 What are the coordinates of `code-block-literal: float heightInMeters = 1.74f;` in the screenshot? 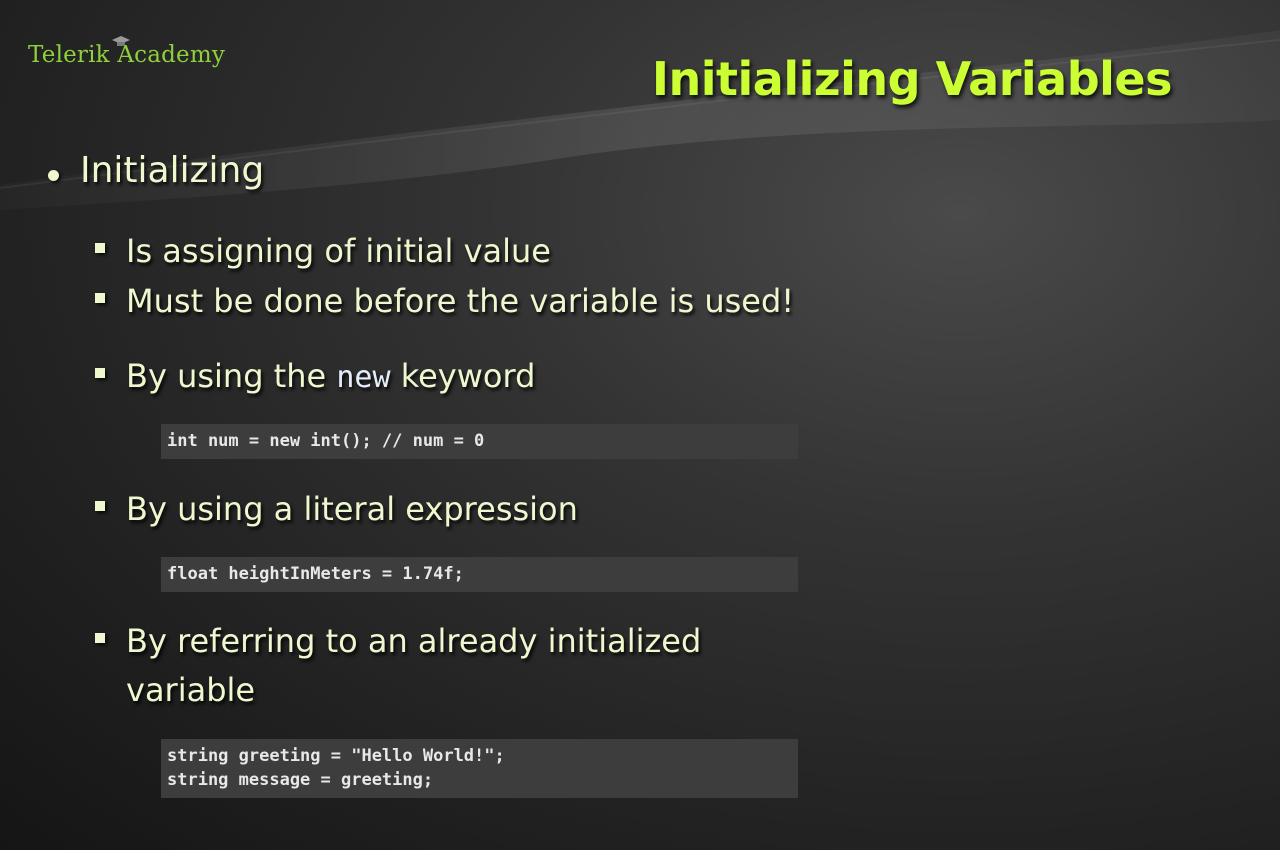 It's located at (479, 574).